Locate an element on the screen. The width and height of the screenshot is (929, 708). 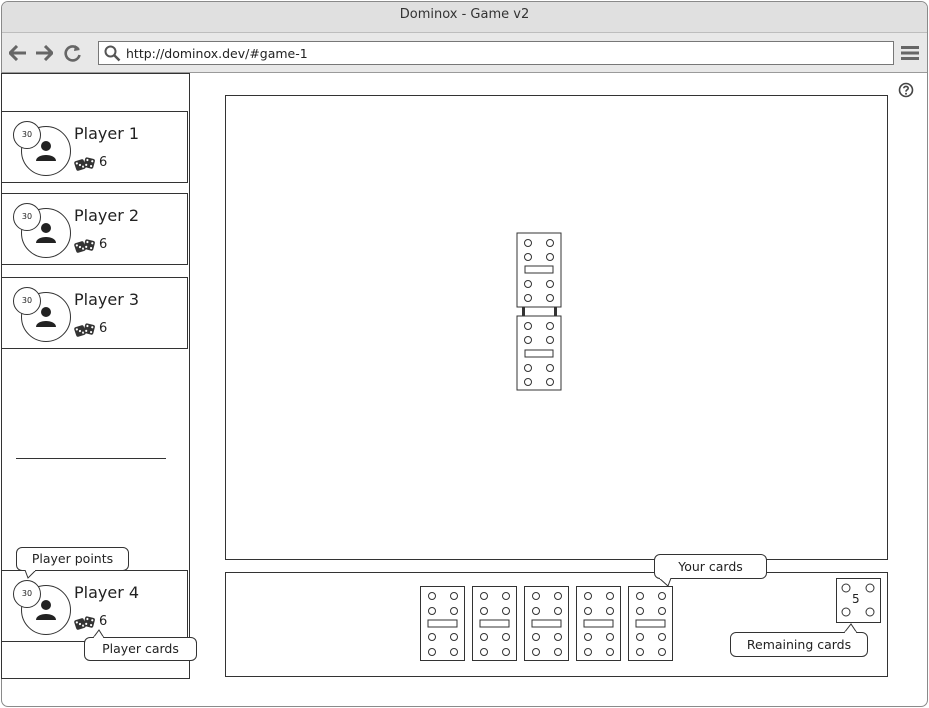
remaining-cards-count: 5 is located at coordinates (856, 599).